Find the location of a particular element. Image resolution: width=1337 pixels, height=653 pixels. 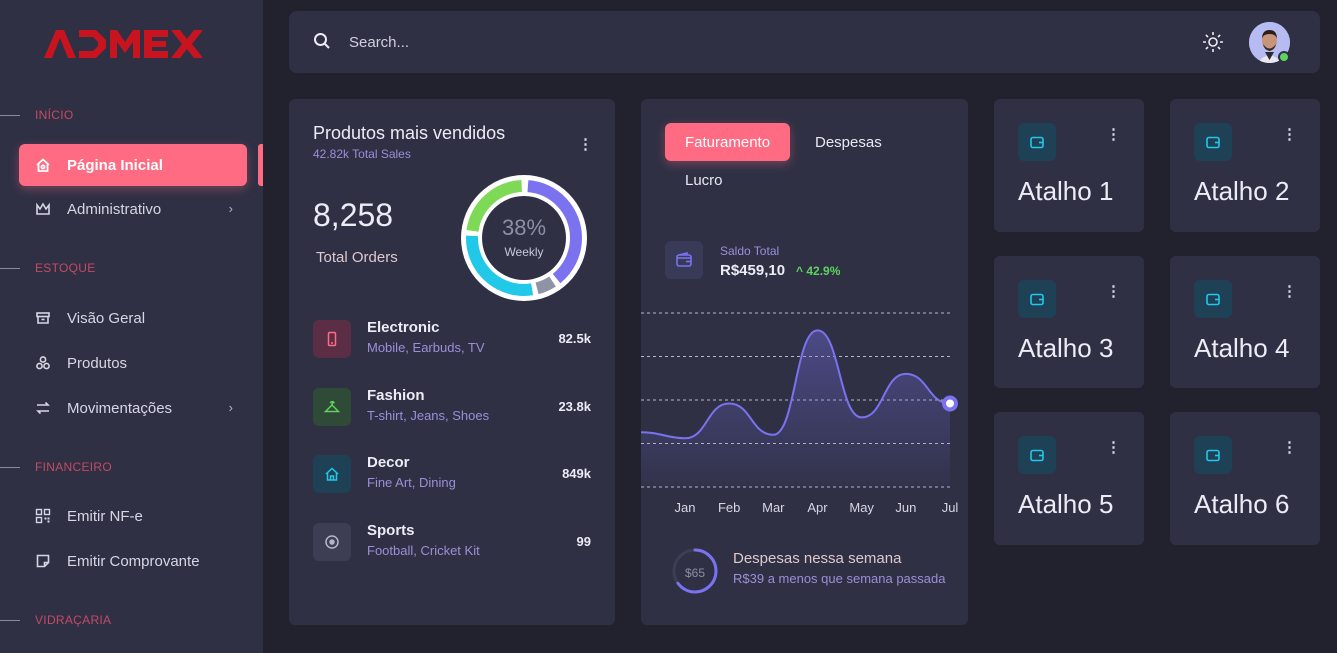

sidebar-item-visao-geral: Visão Geral is located at coordinates (133, 318).